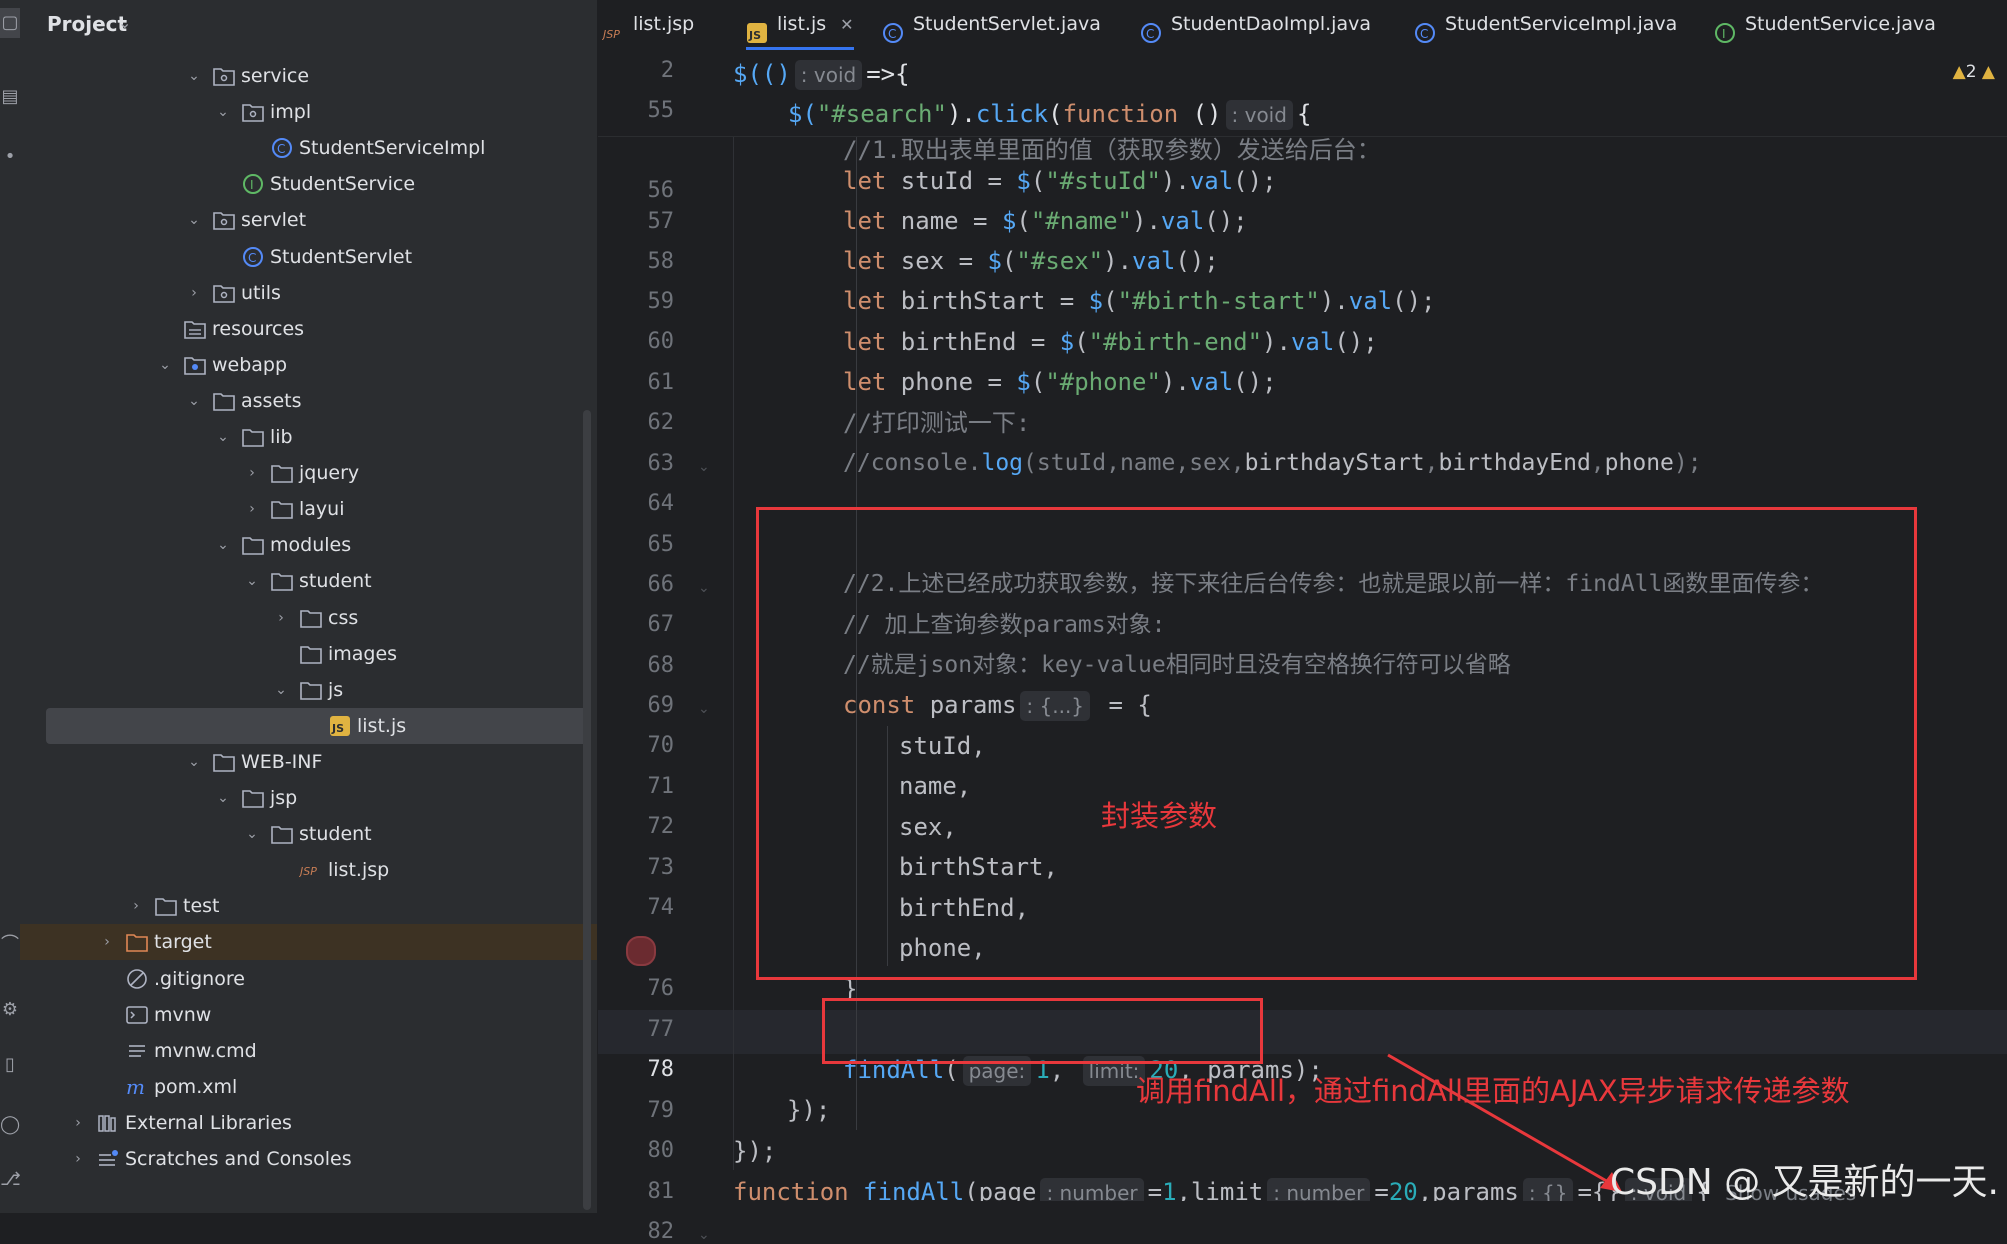 The width and height of the screenshot is (2007, 1244). What do you see at coordinates (308, 148) in the screenshot?
I see `tree-item: C StudentServiceImpl` at bounding box center [308, 148].